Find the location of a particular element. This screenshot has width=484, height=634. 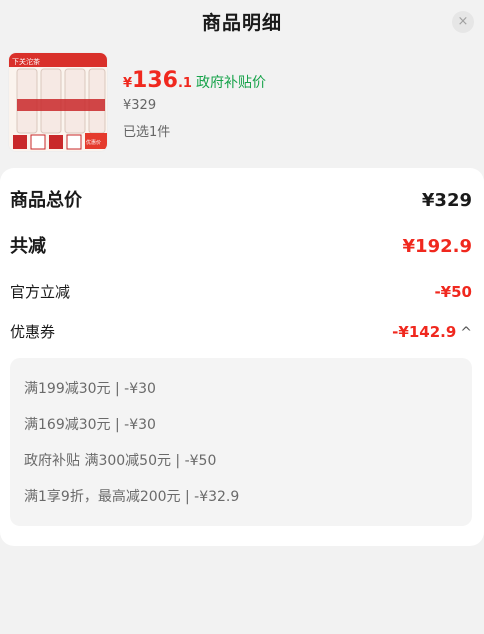

discount-value: ¥192.9 is located at coordinates (437, 246).